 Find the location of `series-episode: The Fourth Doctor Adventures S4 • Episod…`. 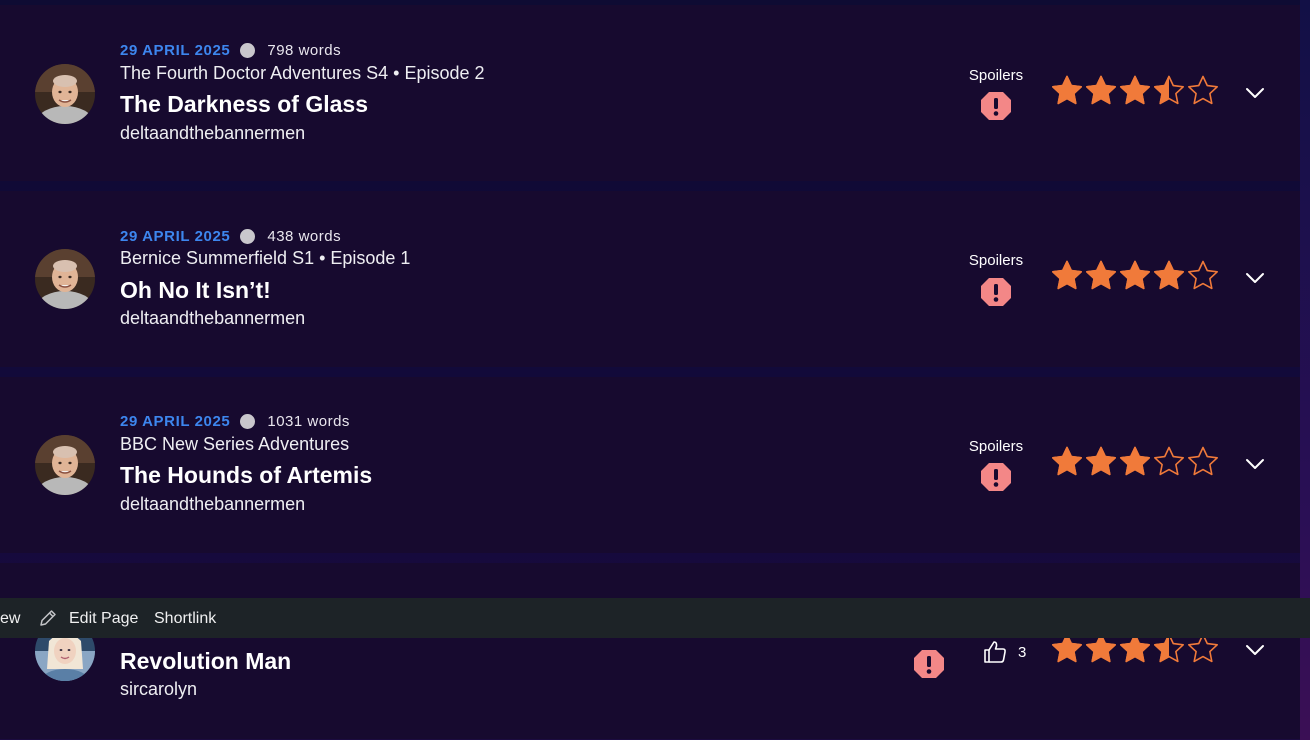

series-episode: The Fourth Doctor Adventures S4 • Episod… is located at coordinates (302, 73).